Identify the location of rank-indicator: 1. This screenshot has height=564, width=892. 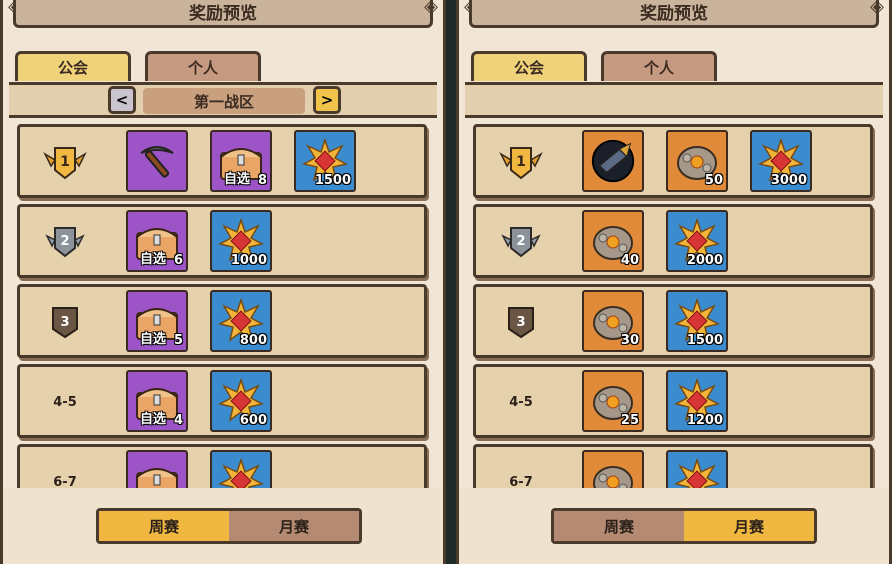
(521, 162).